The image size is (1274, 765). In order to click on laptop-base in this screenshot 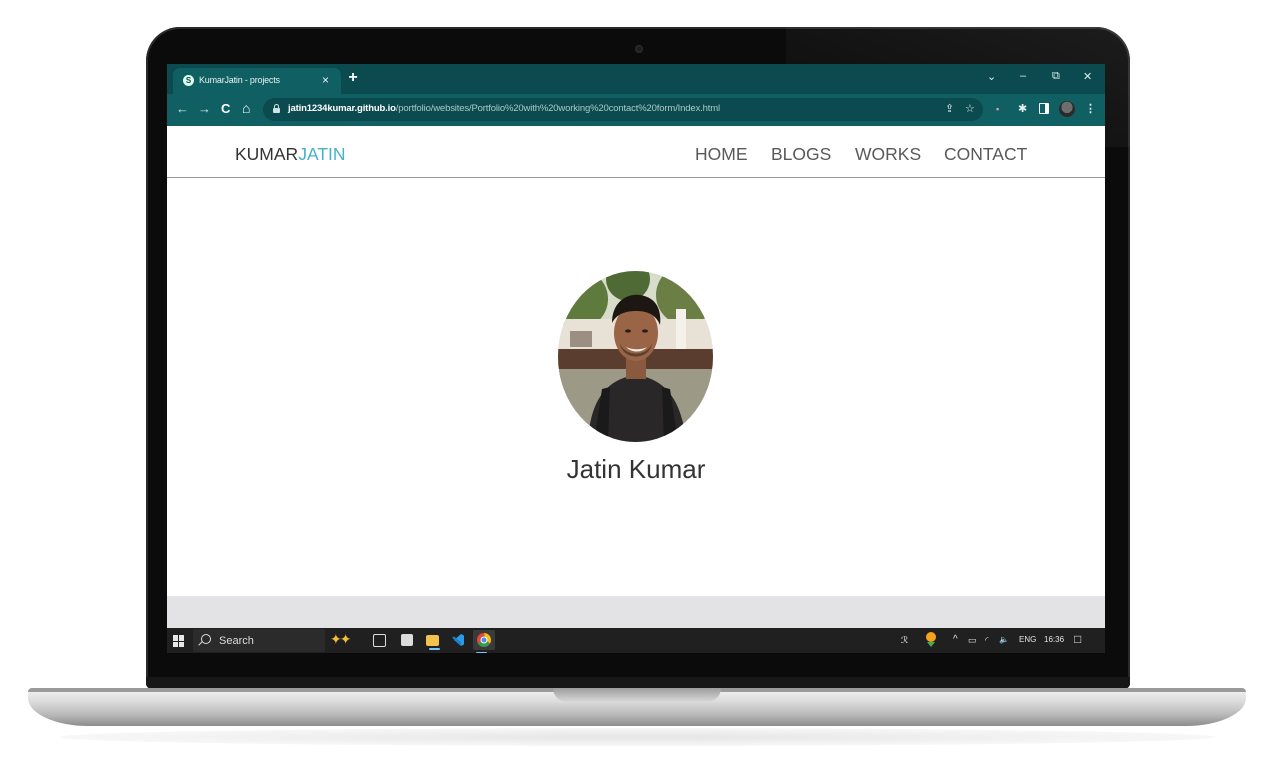, I will do `click(637, 707)`.